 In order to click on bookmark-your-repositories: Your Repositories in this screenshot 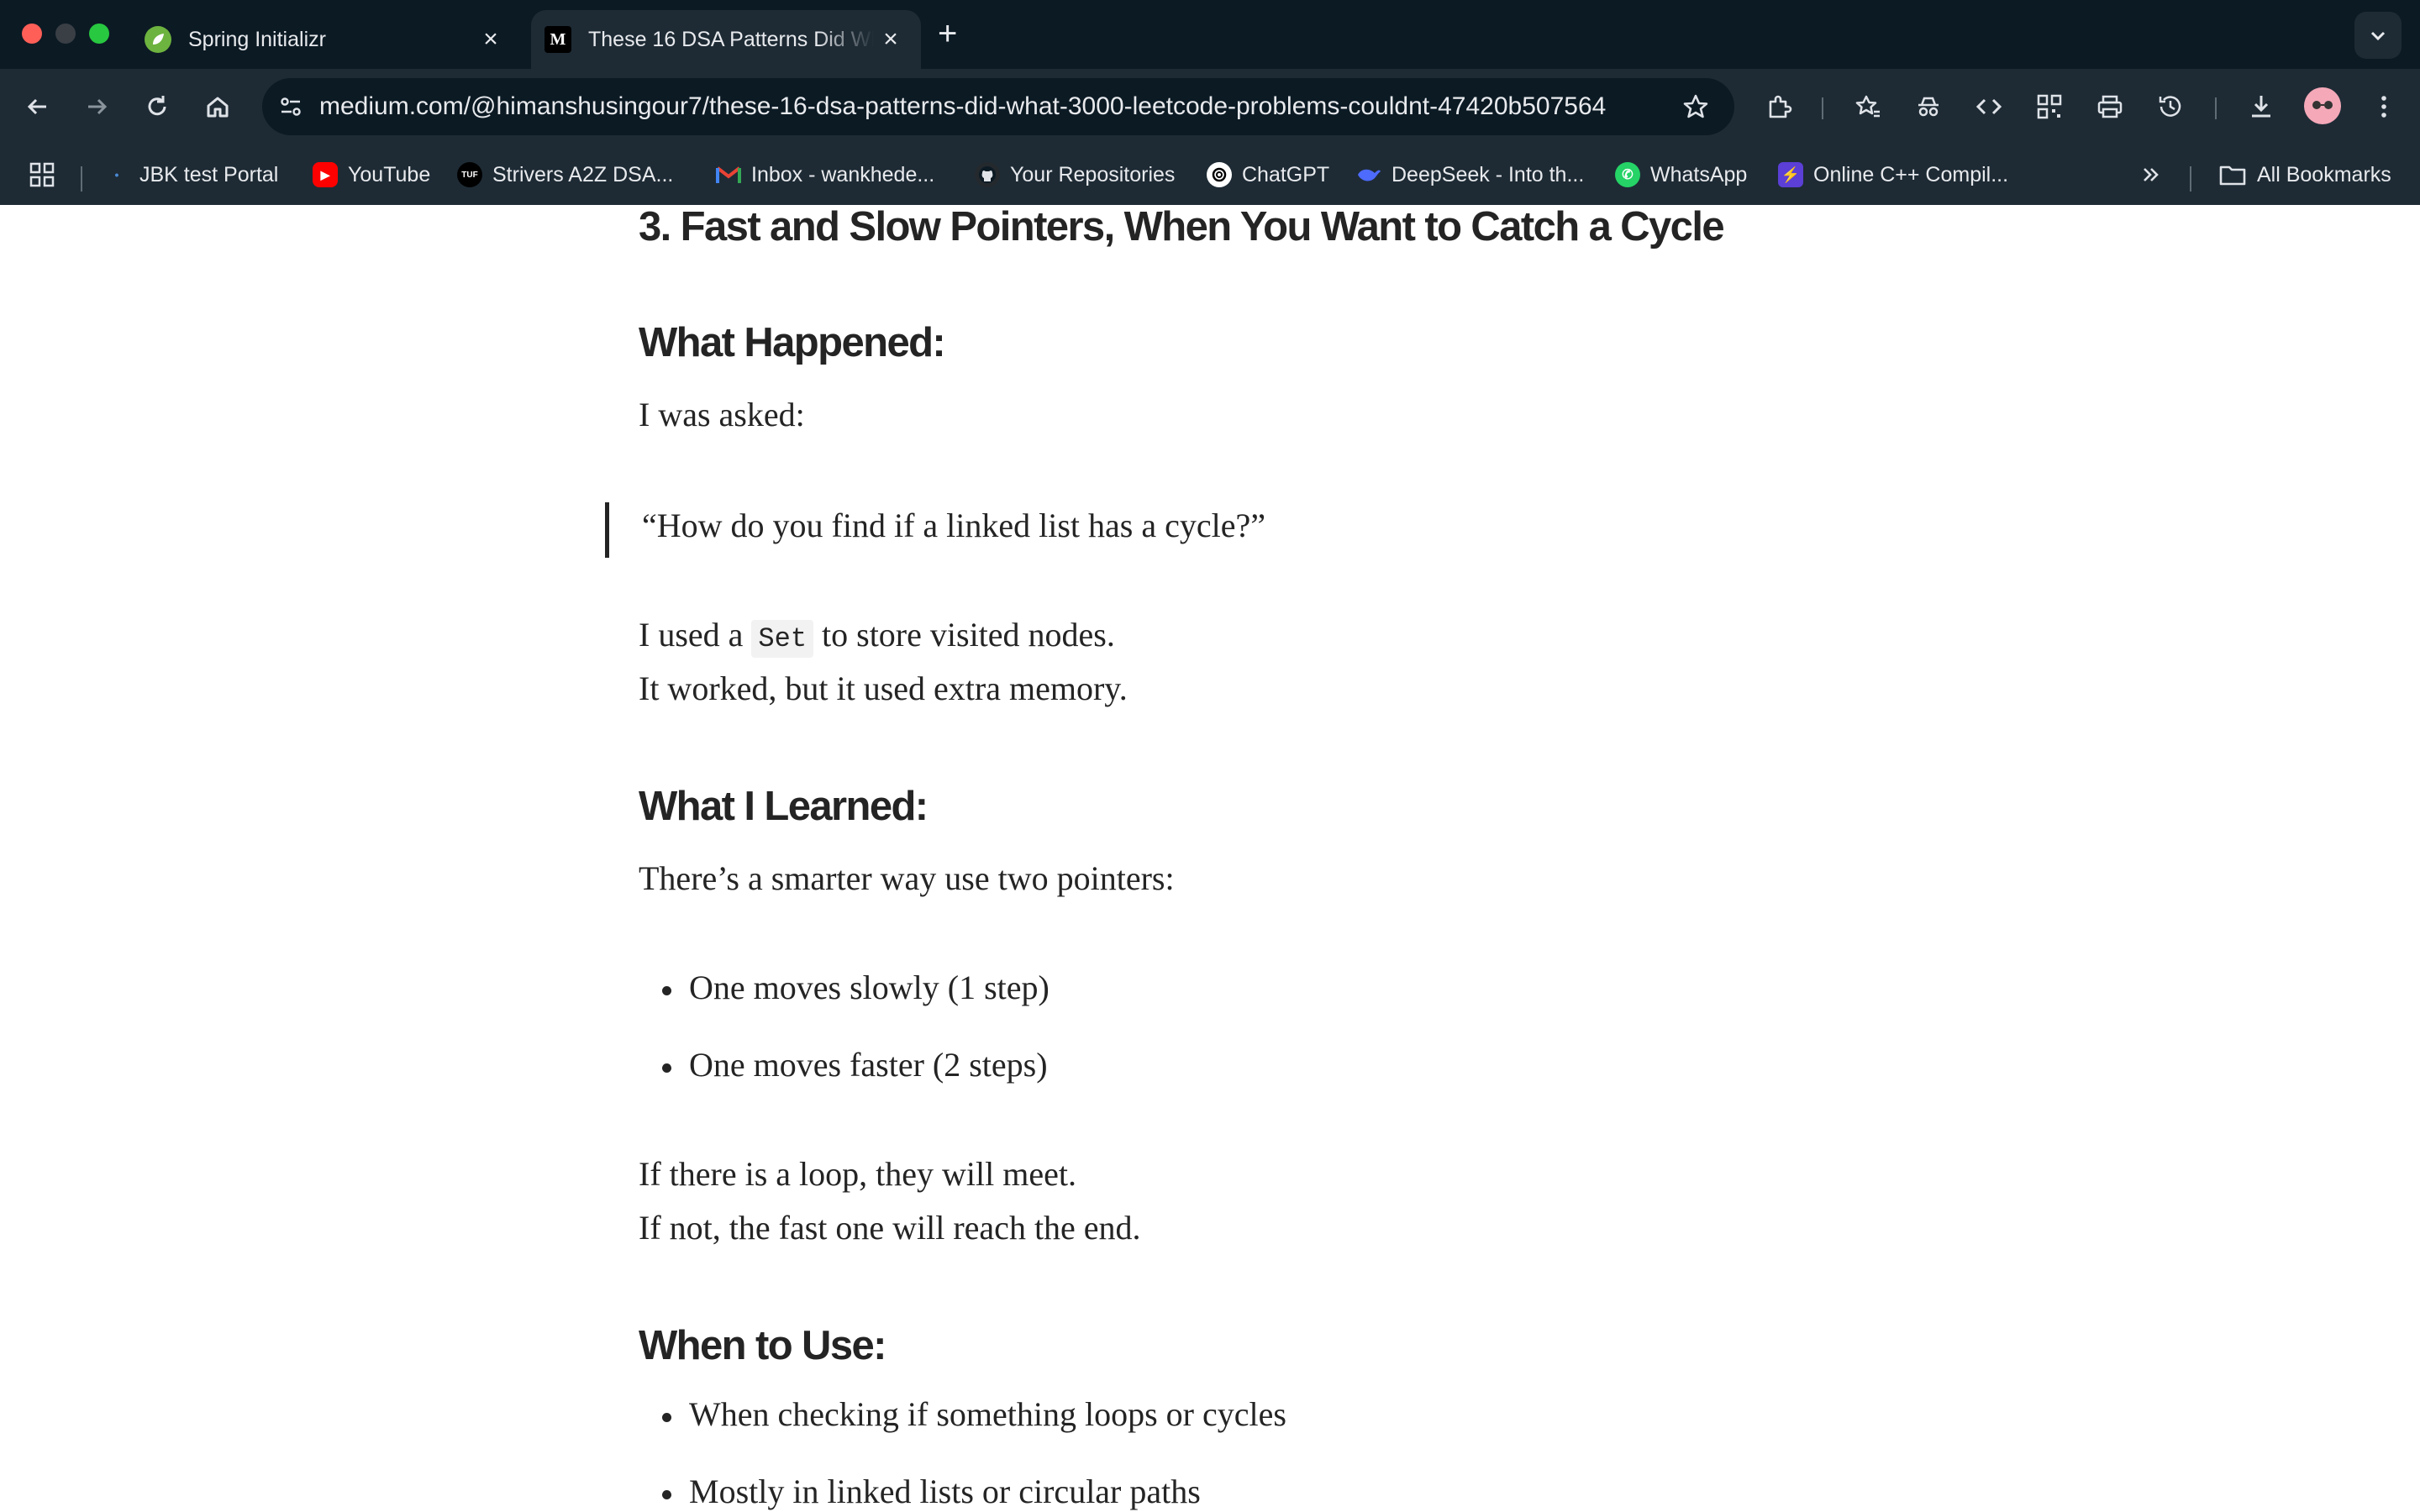, I will do `click(1075, 174)`.